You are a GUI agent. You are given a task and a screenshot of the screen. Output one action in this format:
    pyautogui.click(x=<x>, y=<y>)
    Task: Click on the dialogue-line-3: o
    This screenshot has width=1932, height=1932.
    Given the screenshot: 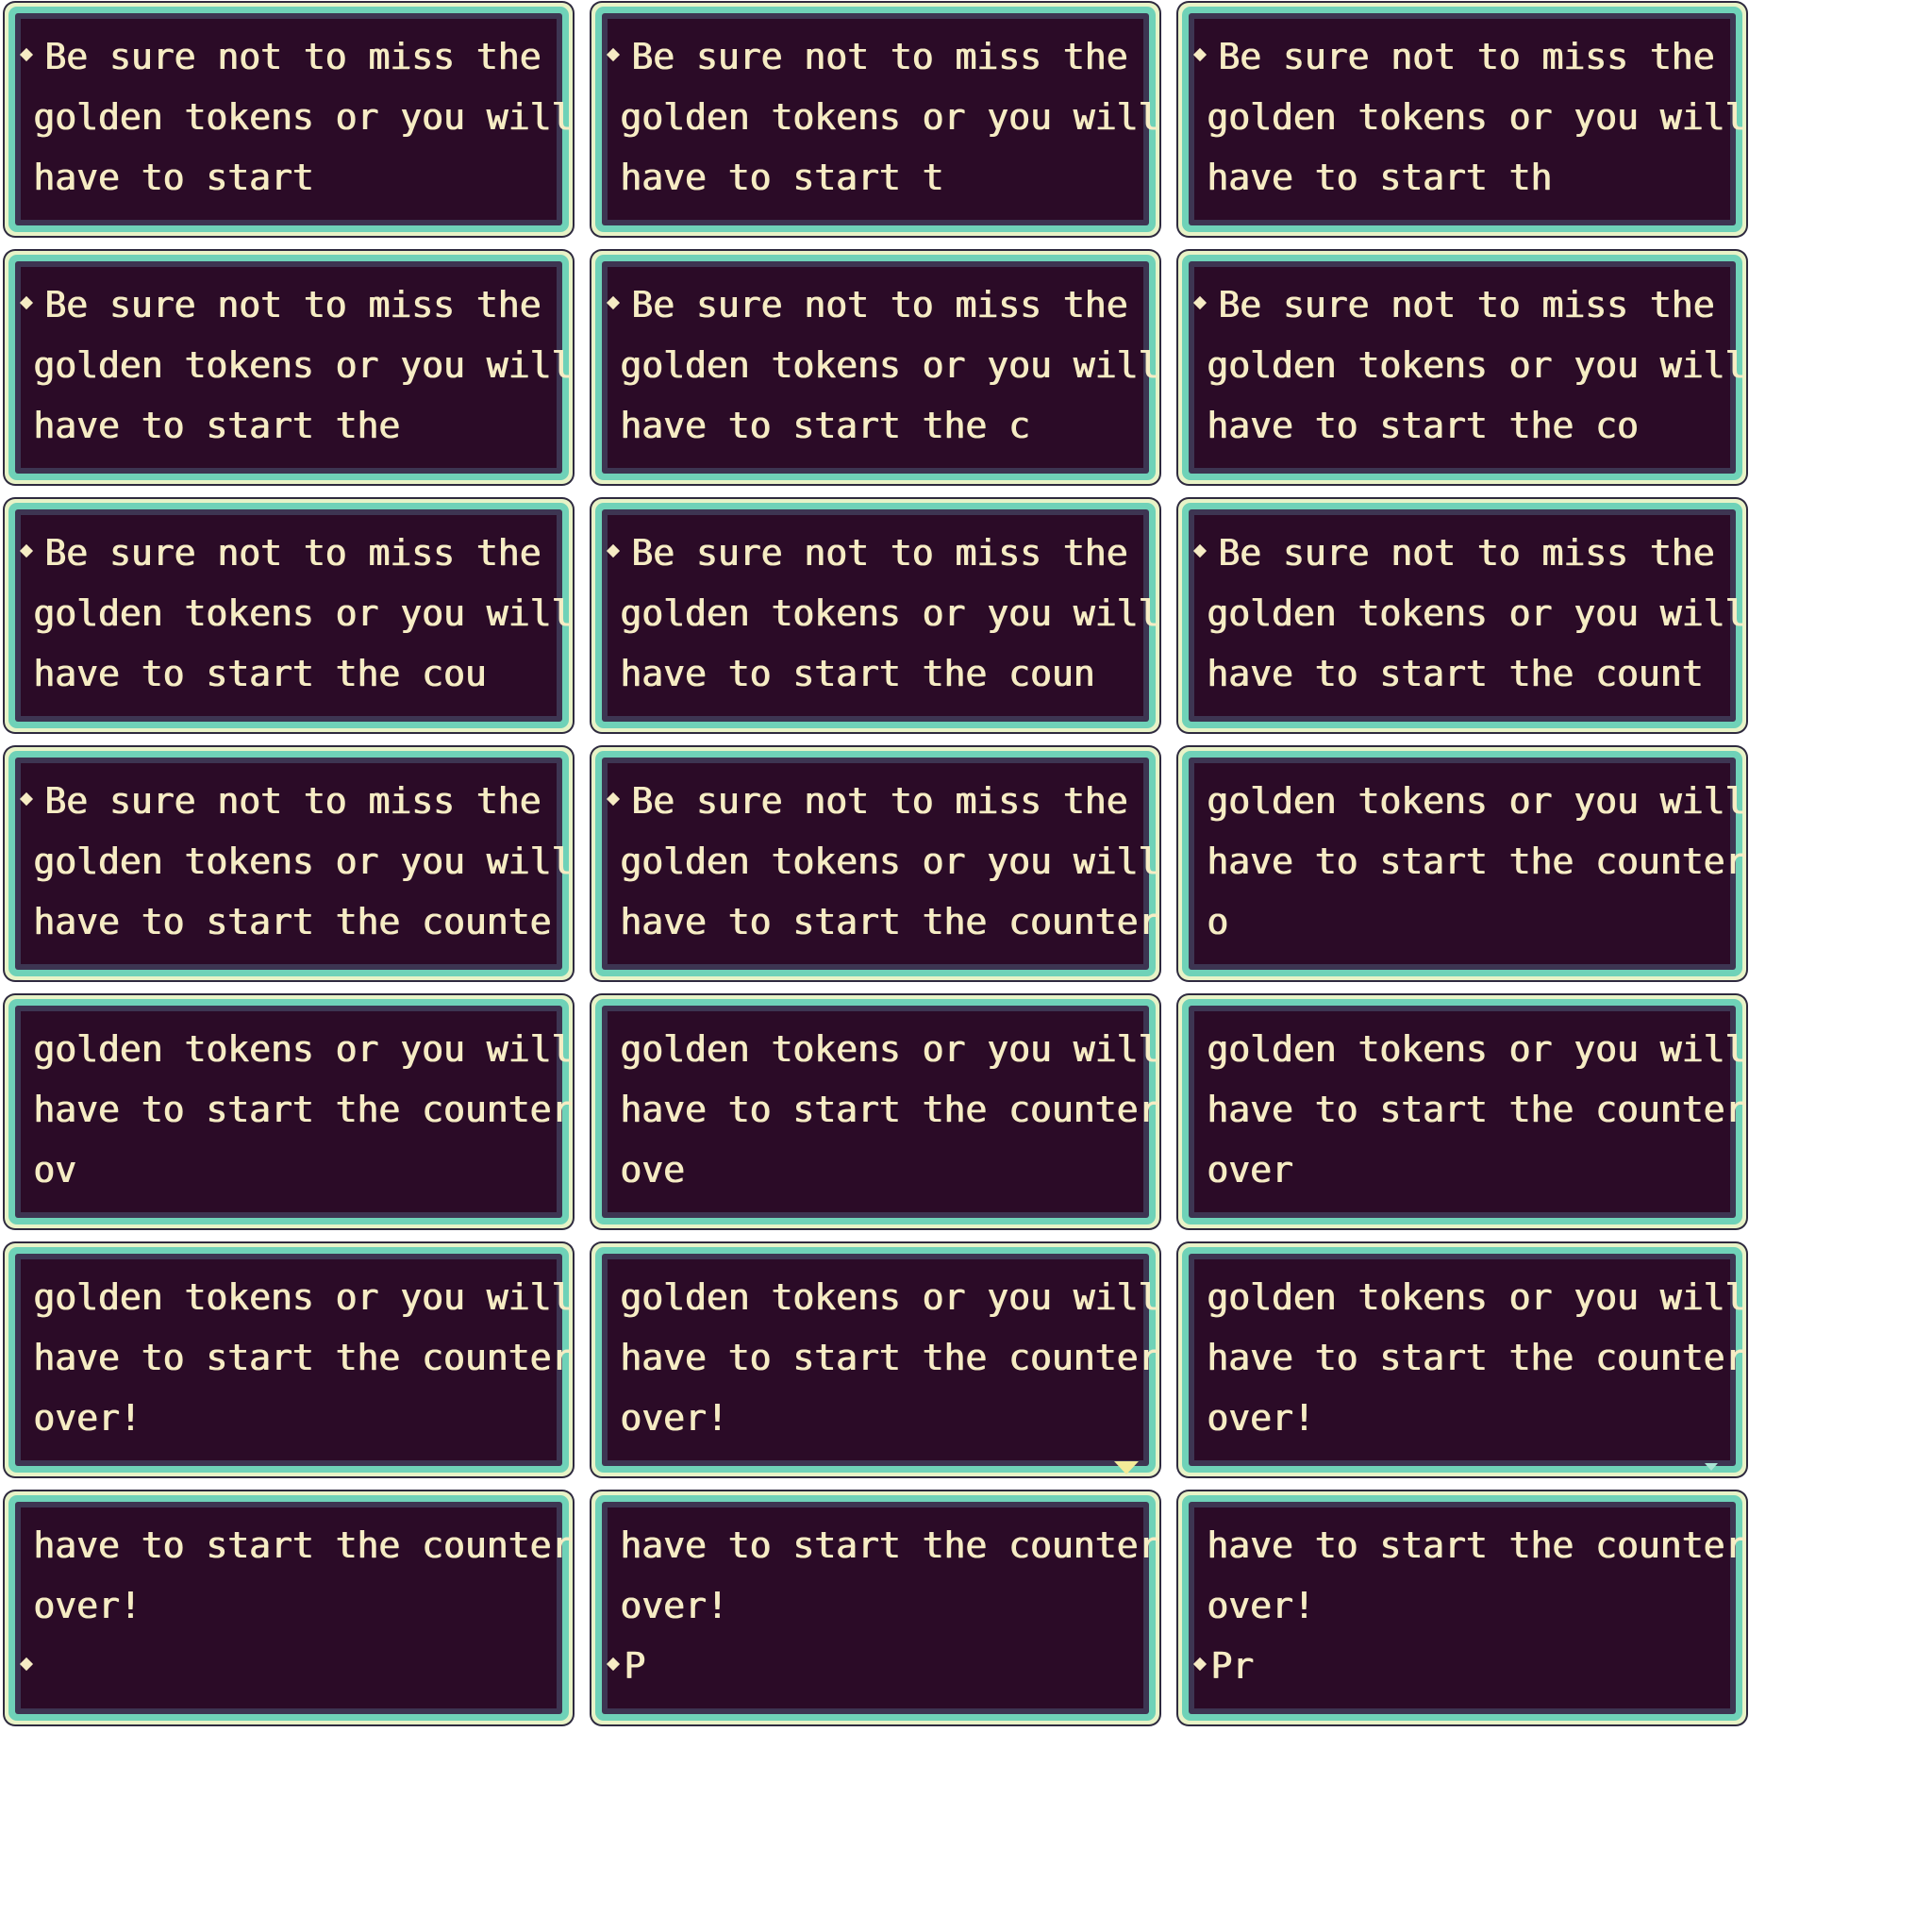 What is the action you would take?
    pyautogui.click(x=1217, y=922)
    